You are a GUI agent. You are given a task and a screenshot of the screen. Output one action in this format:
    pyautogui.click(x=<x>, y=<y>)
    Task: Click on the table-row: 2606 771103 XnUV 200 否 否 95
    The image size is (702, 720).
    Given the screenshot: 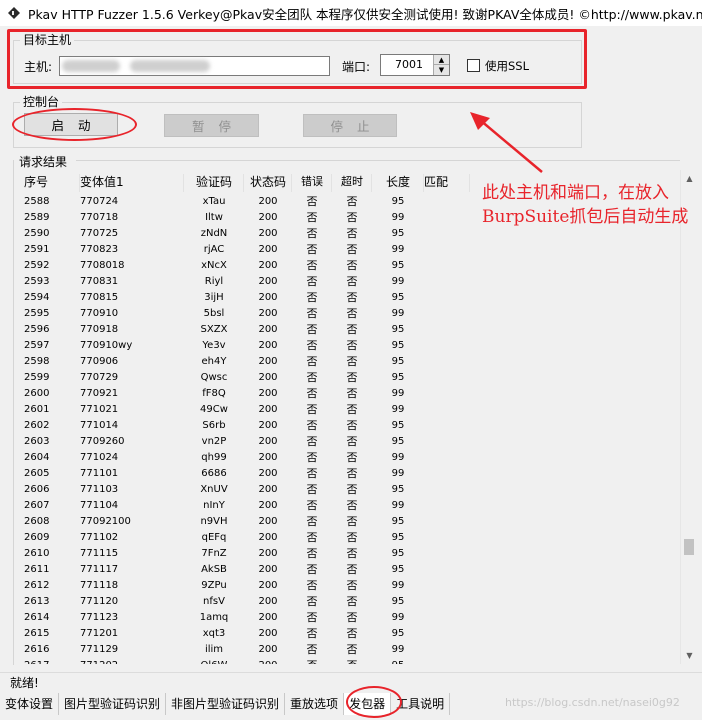 What is the action you would take?
    pyautogui.click(x=347, y=490)
    